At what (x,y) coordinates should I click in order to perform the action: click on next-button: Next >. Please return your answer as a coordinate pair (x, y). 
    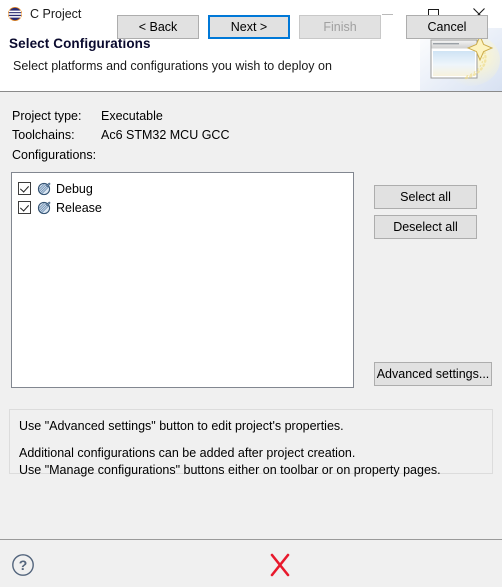
    Looking at the image, I should click on (249, 27).